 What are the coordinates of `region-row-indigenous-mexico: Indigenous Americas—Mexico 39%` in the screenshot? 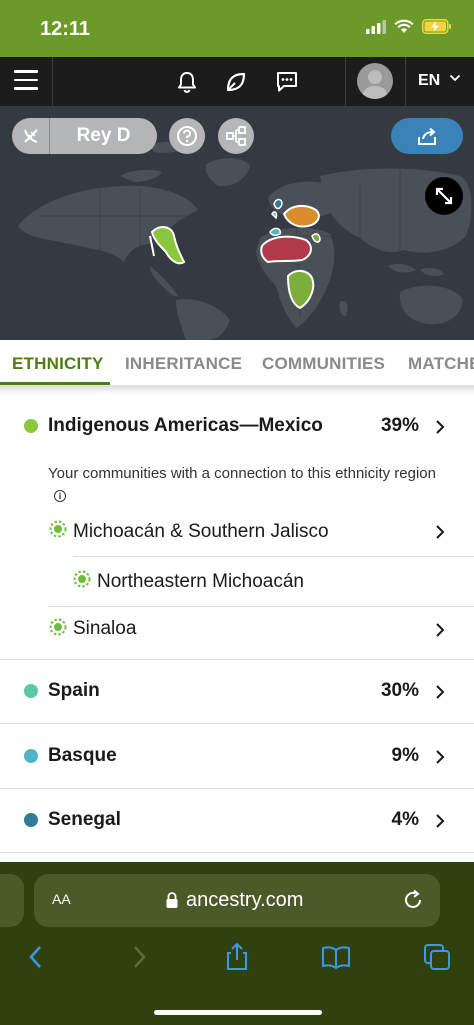 It's located at (237, 426).